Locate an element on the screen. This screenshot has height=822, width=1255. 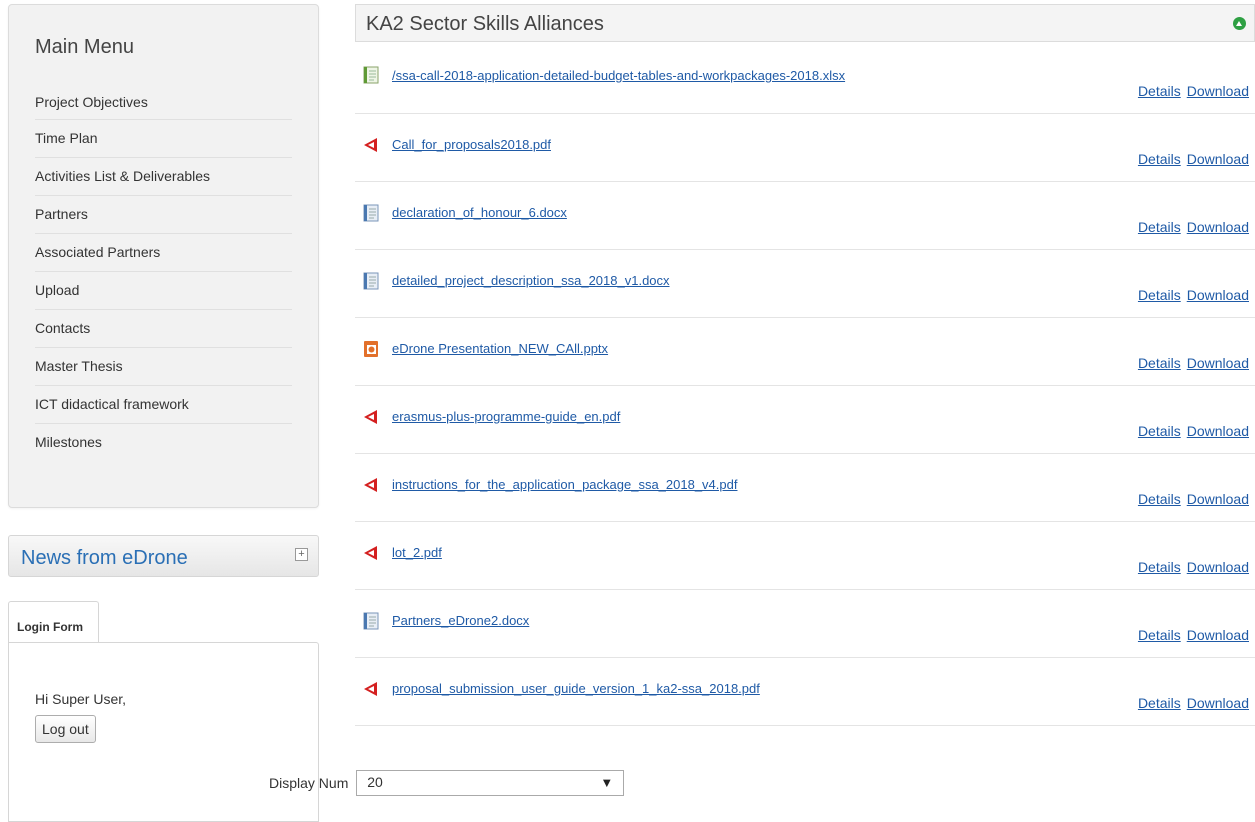
display-num-control: Display Num 20 ▼ is located at coordinates (447, 783).